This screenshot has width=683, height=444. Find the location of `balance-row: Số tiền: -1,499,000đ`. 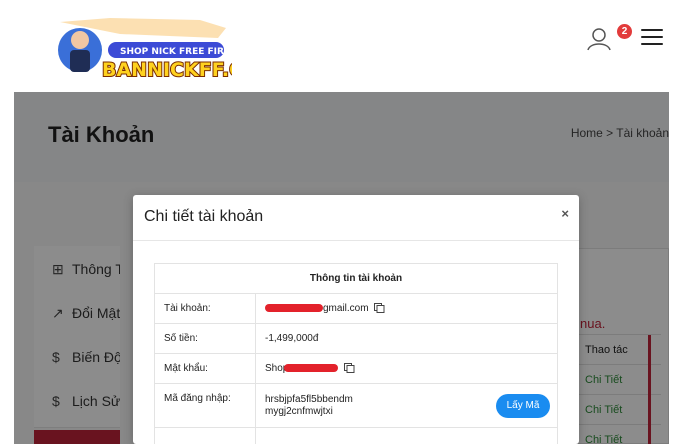

balance-row: Số tiền: -1,499,000đ is located at coordinates (356, 339).